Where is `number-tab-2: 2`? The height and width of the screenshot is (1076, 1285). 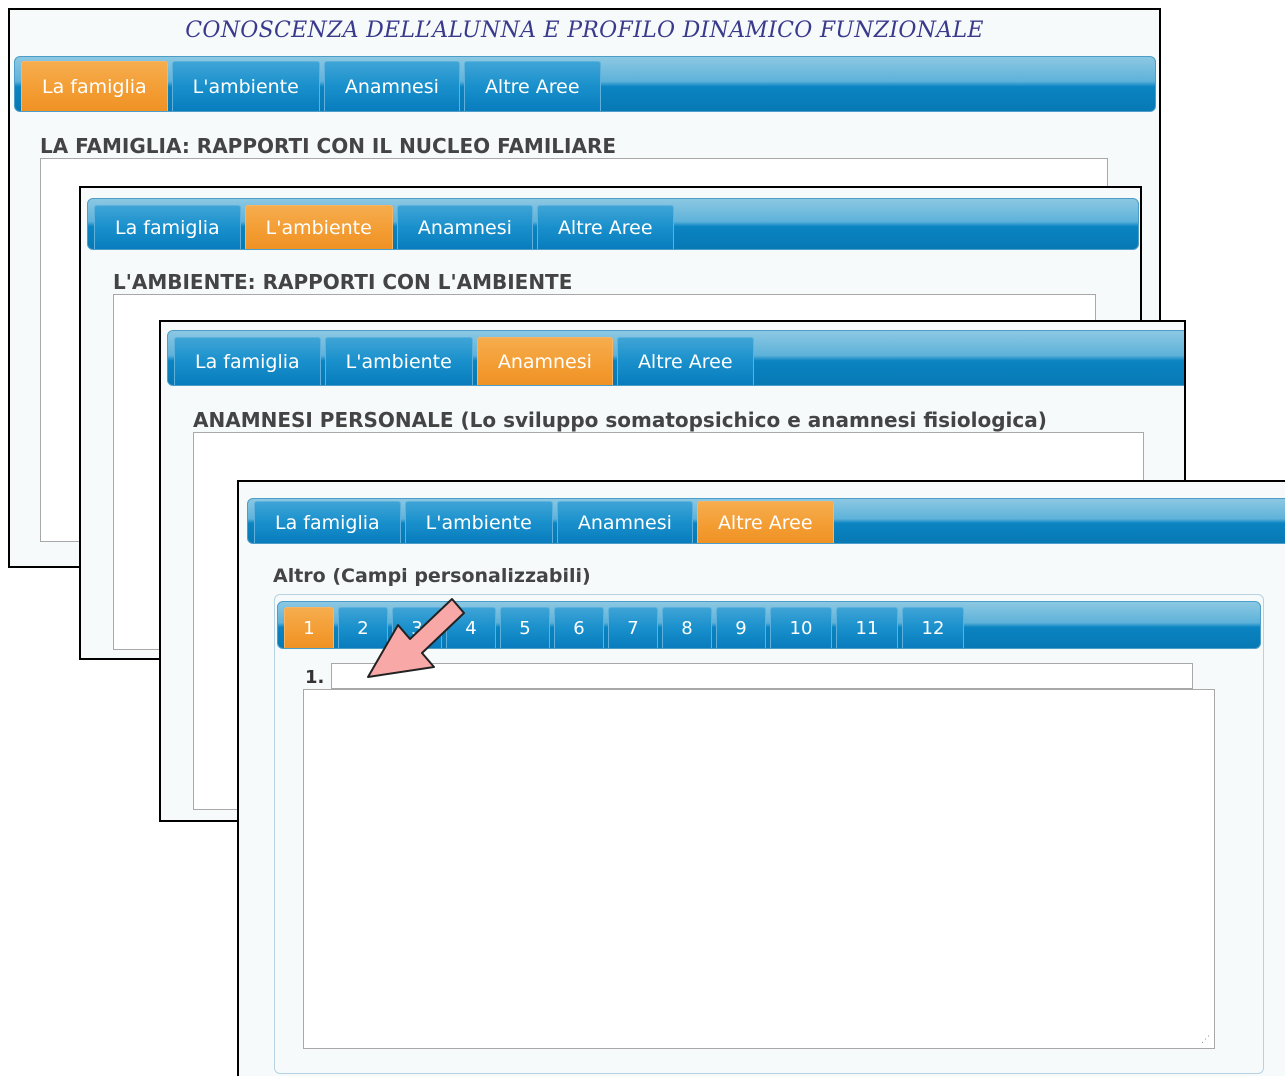 number-tab-2: 2 is located at coordinates (363, 627).